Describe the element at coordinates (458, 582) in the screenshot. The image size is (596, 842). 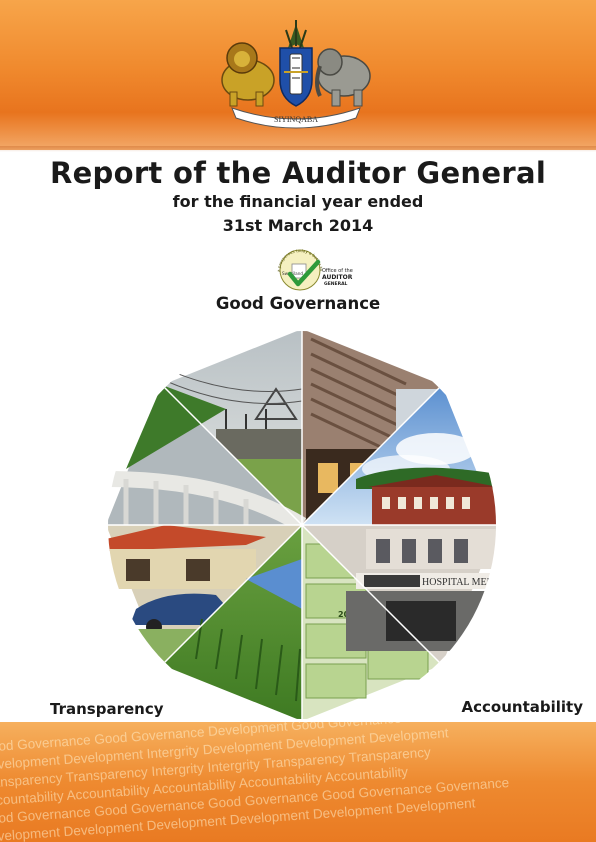
I see `hospital-sign-text: HOSPITAL MED` at that location.